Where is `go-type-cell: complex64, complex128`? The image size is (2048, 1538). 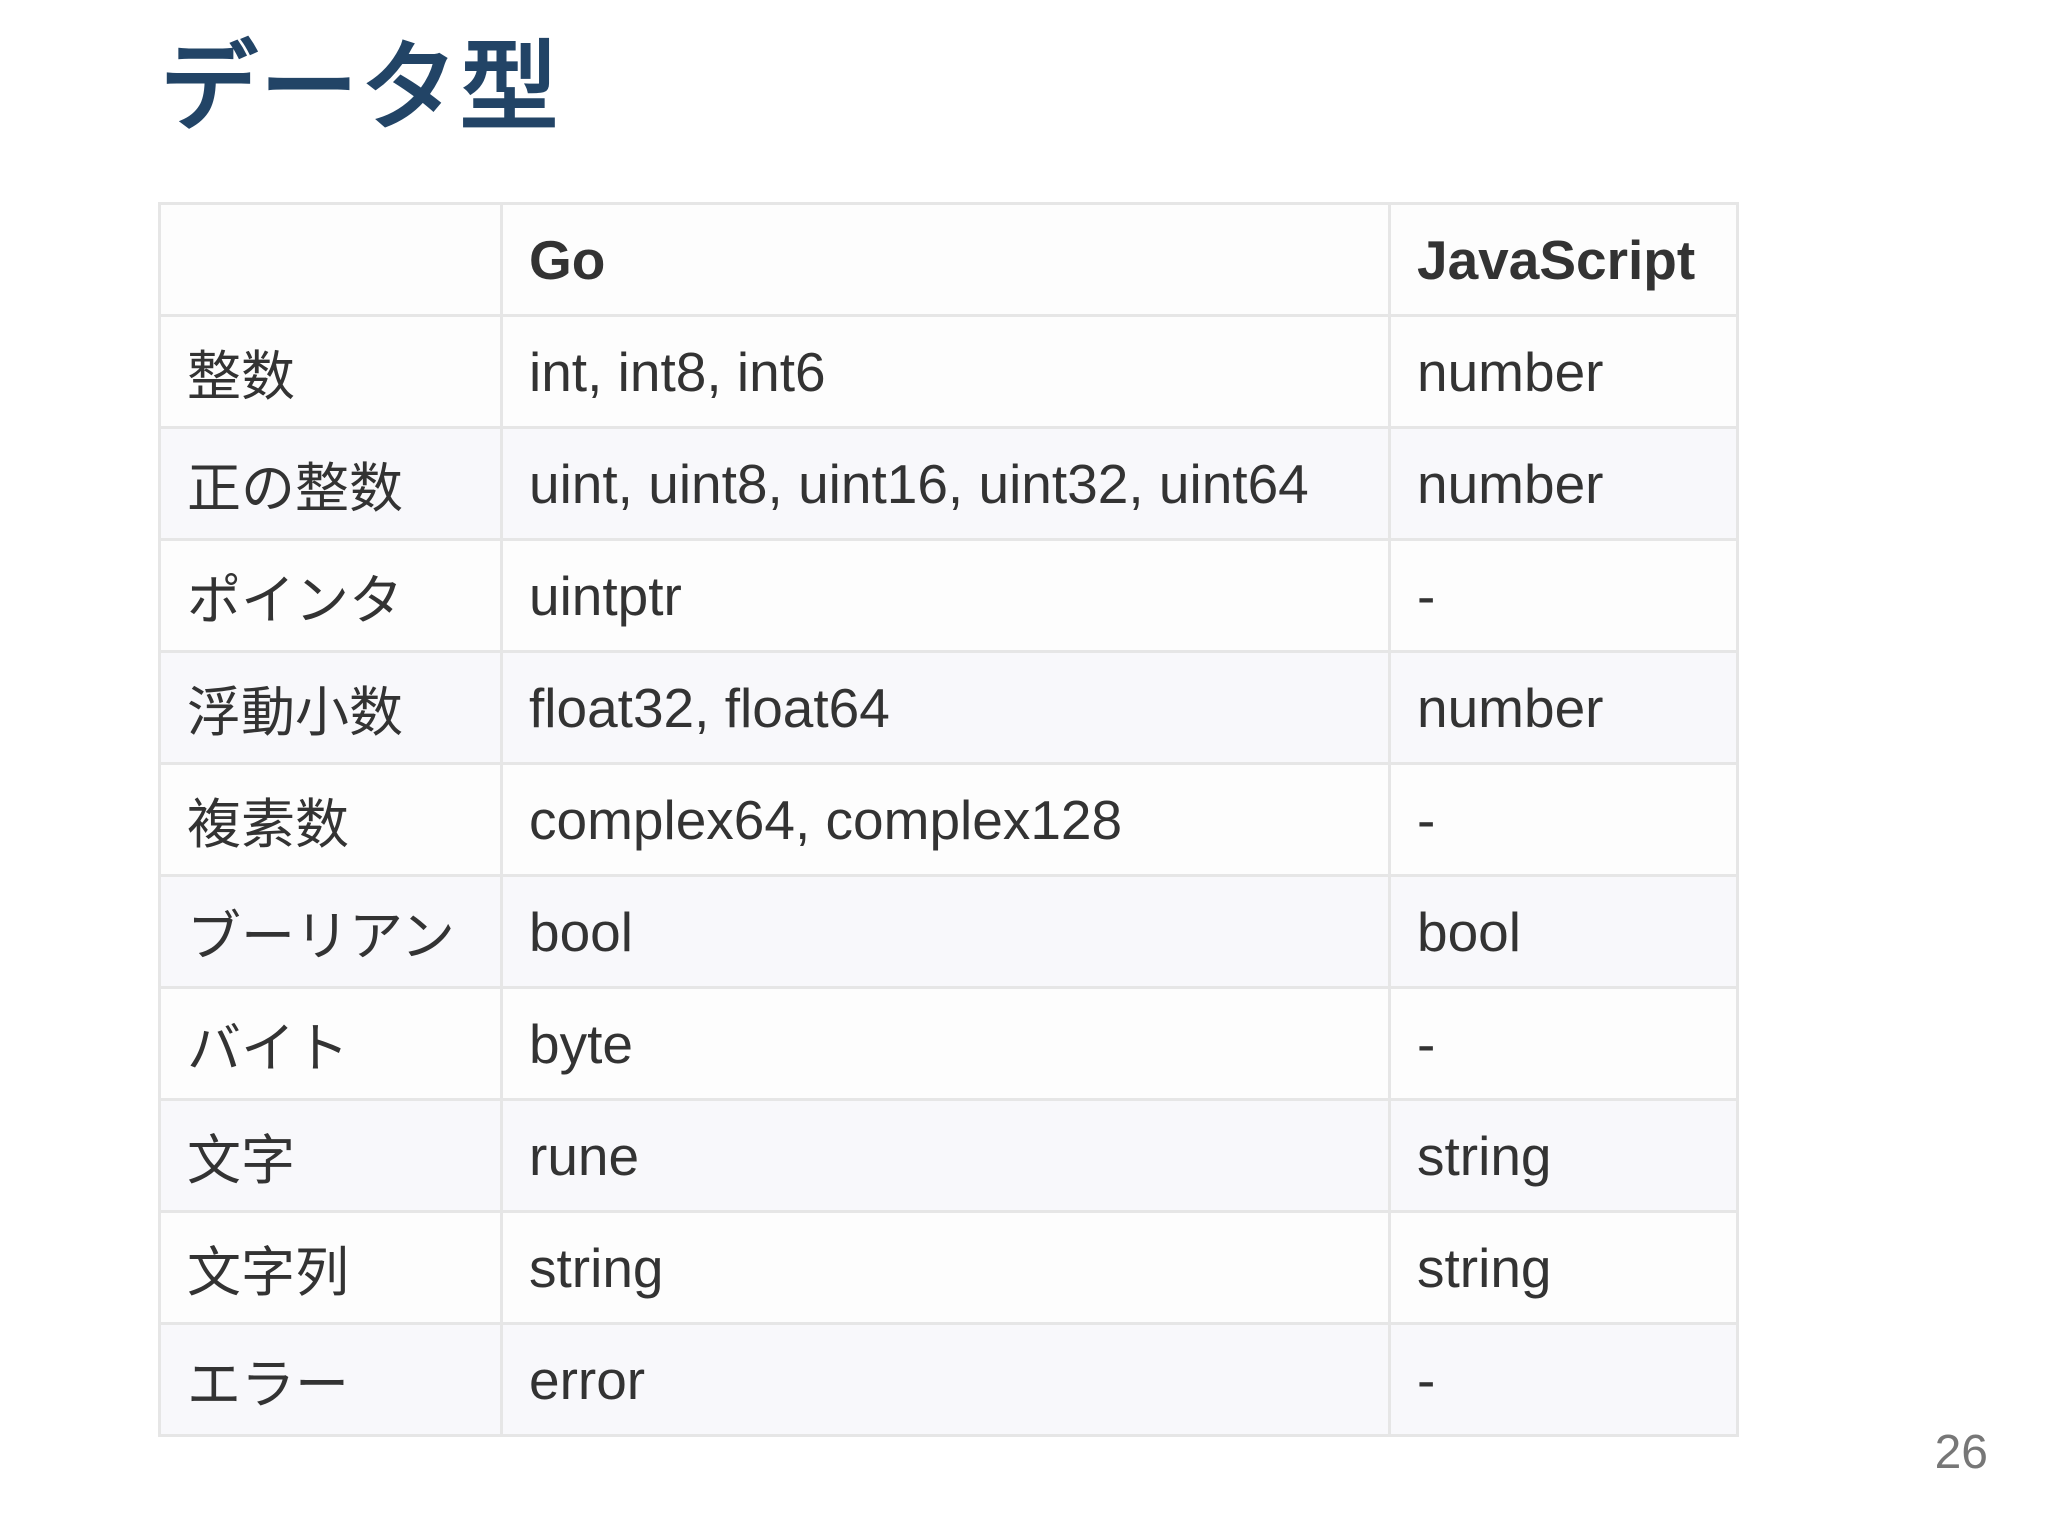 go-type-cell: complex64, complex128 is located at coordinates (945, 819).